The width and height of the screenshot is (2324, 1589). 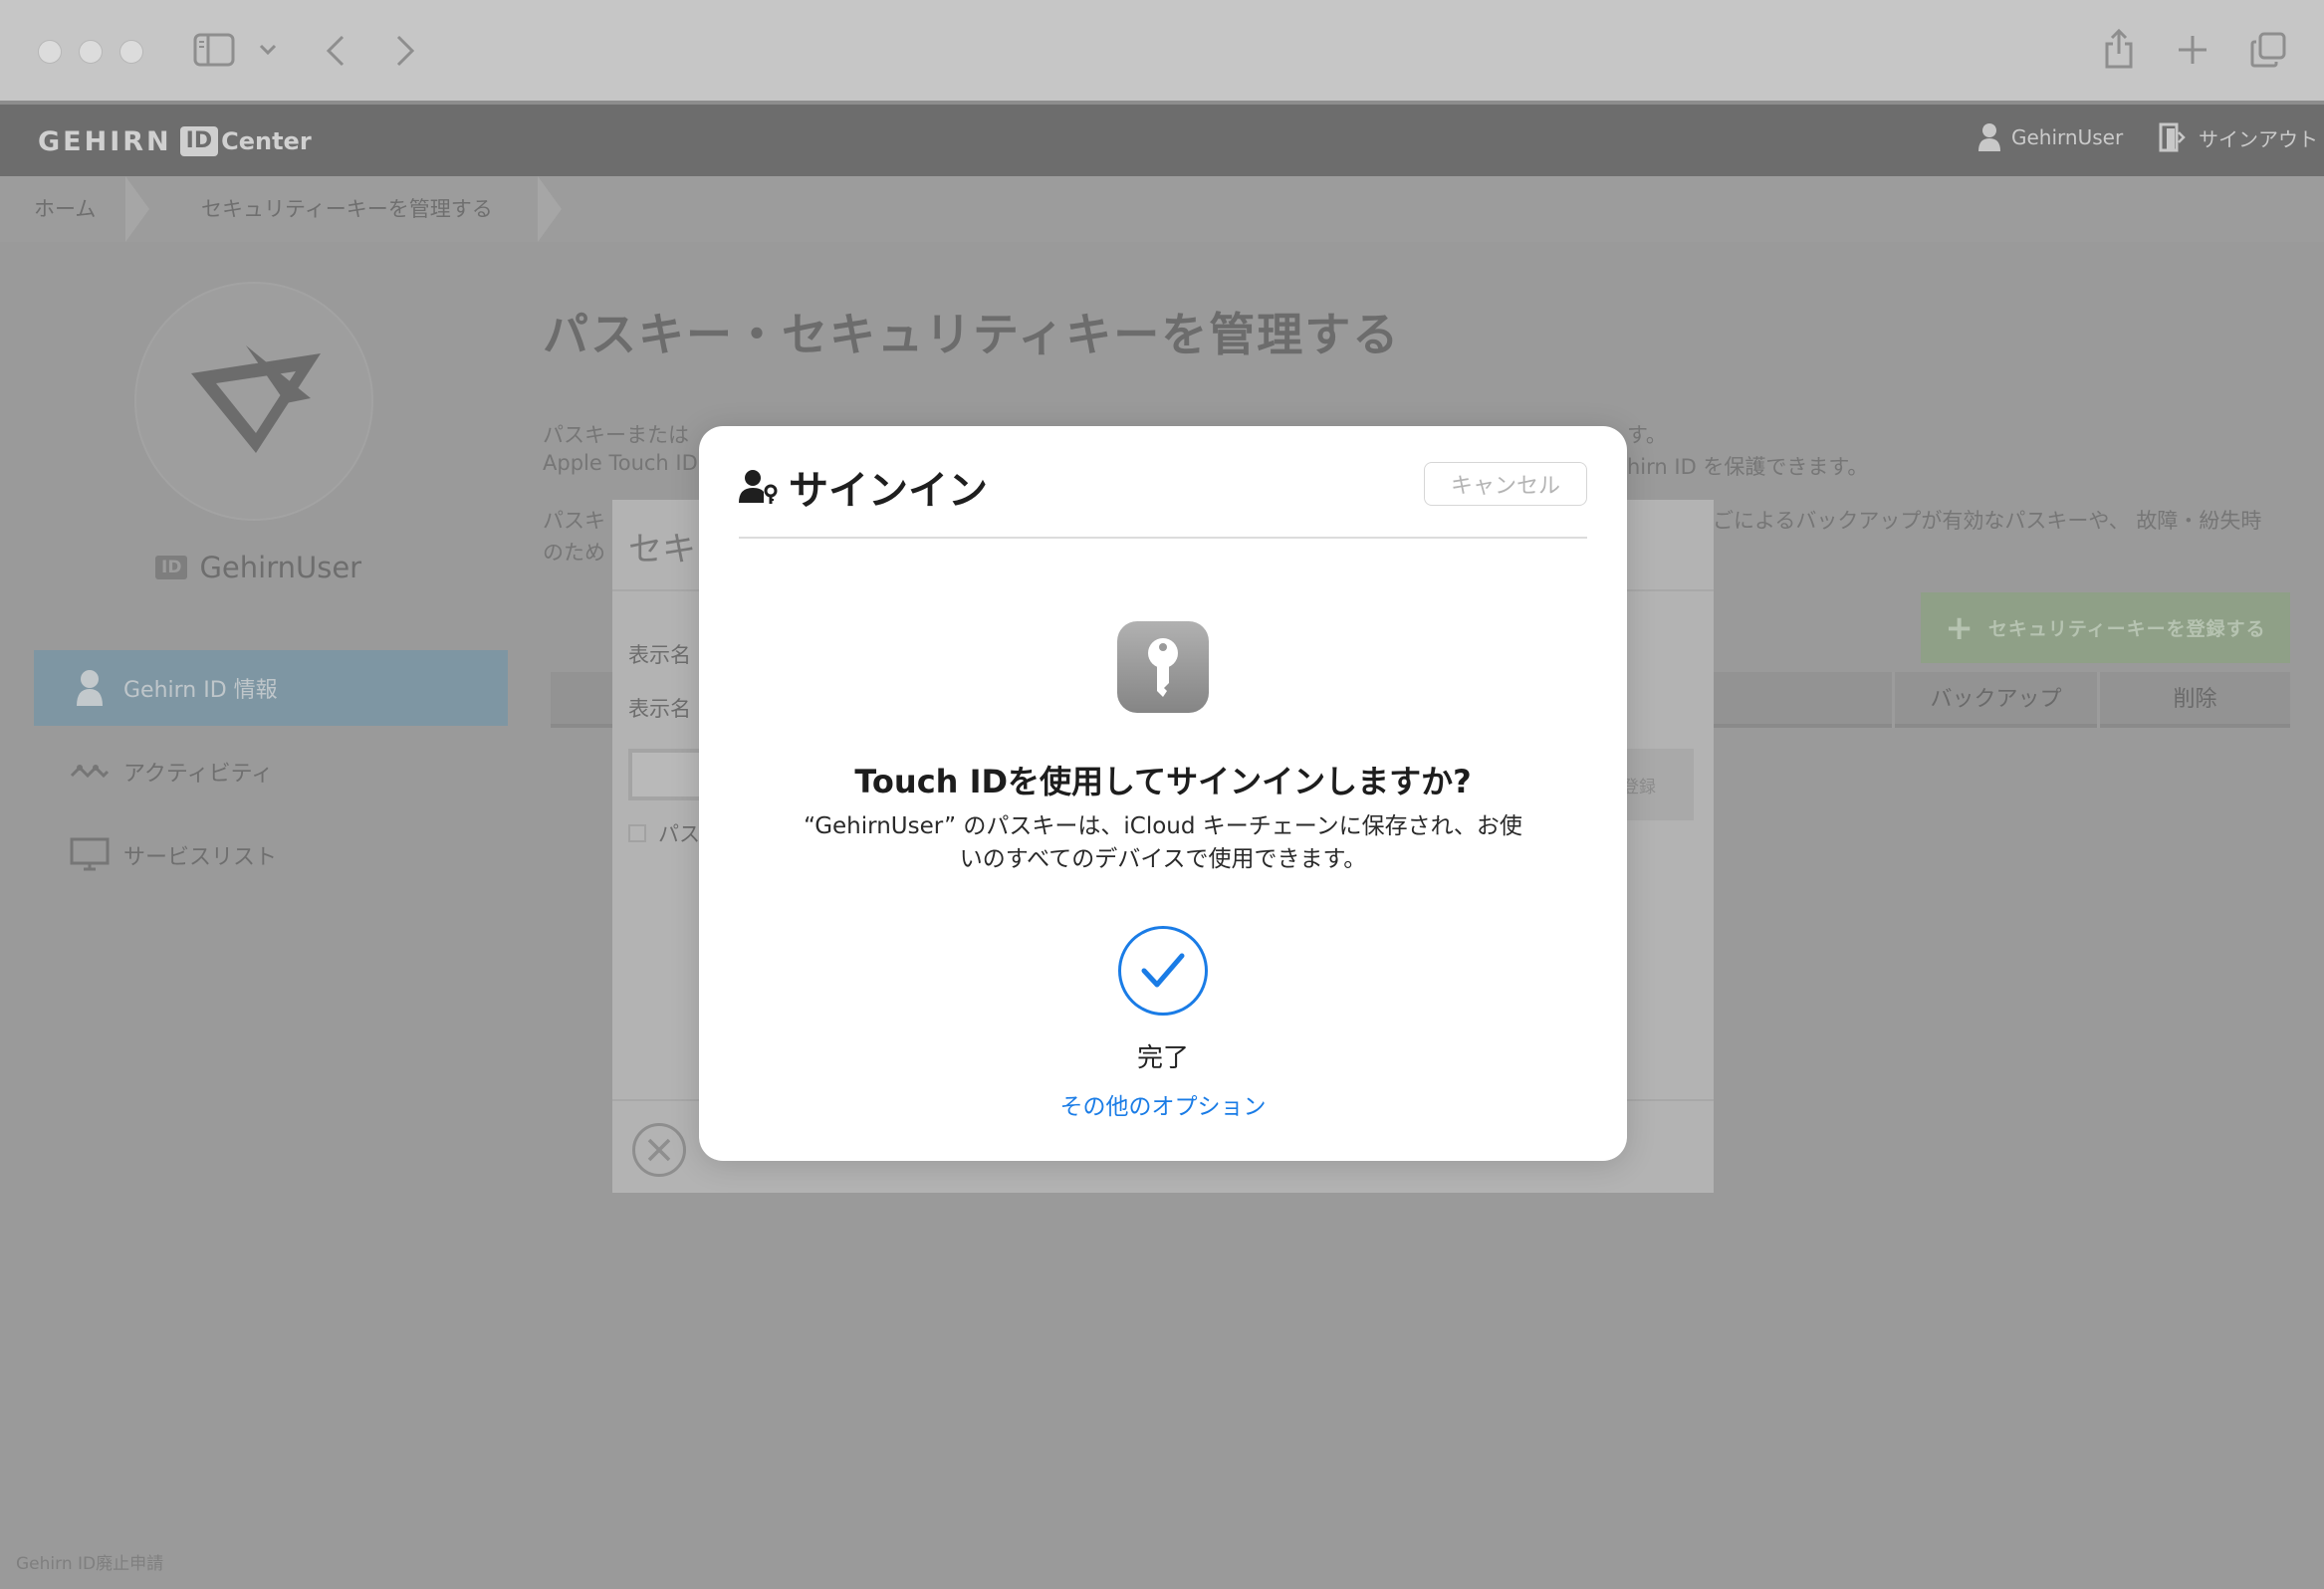 I want to click on description-text: す。, so click(x=1647, y=435).